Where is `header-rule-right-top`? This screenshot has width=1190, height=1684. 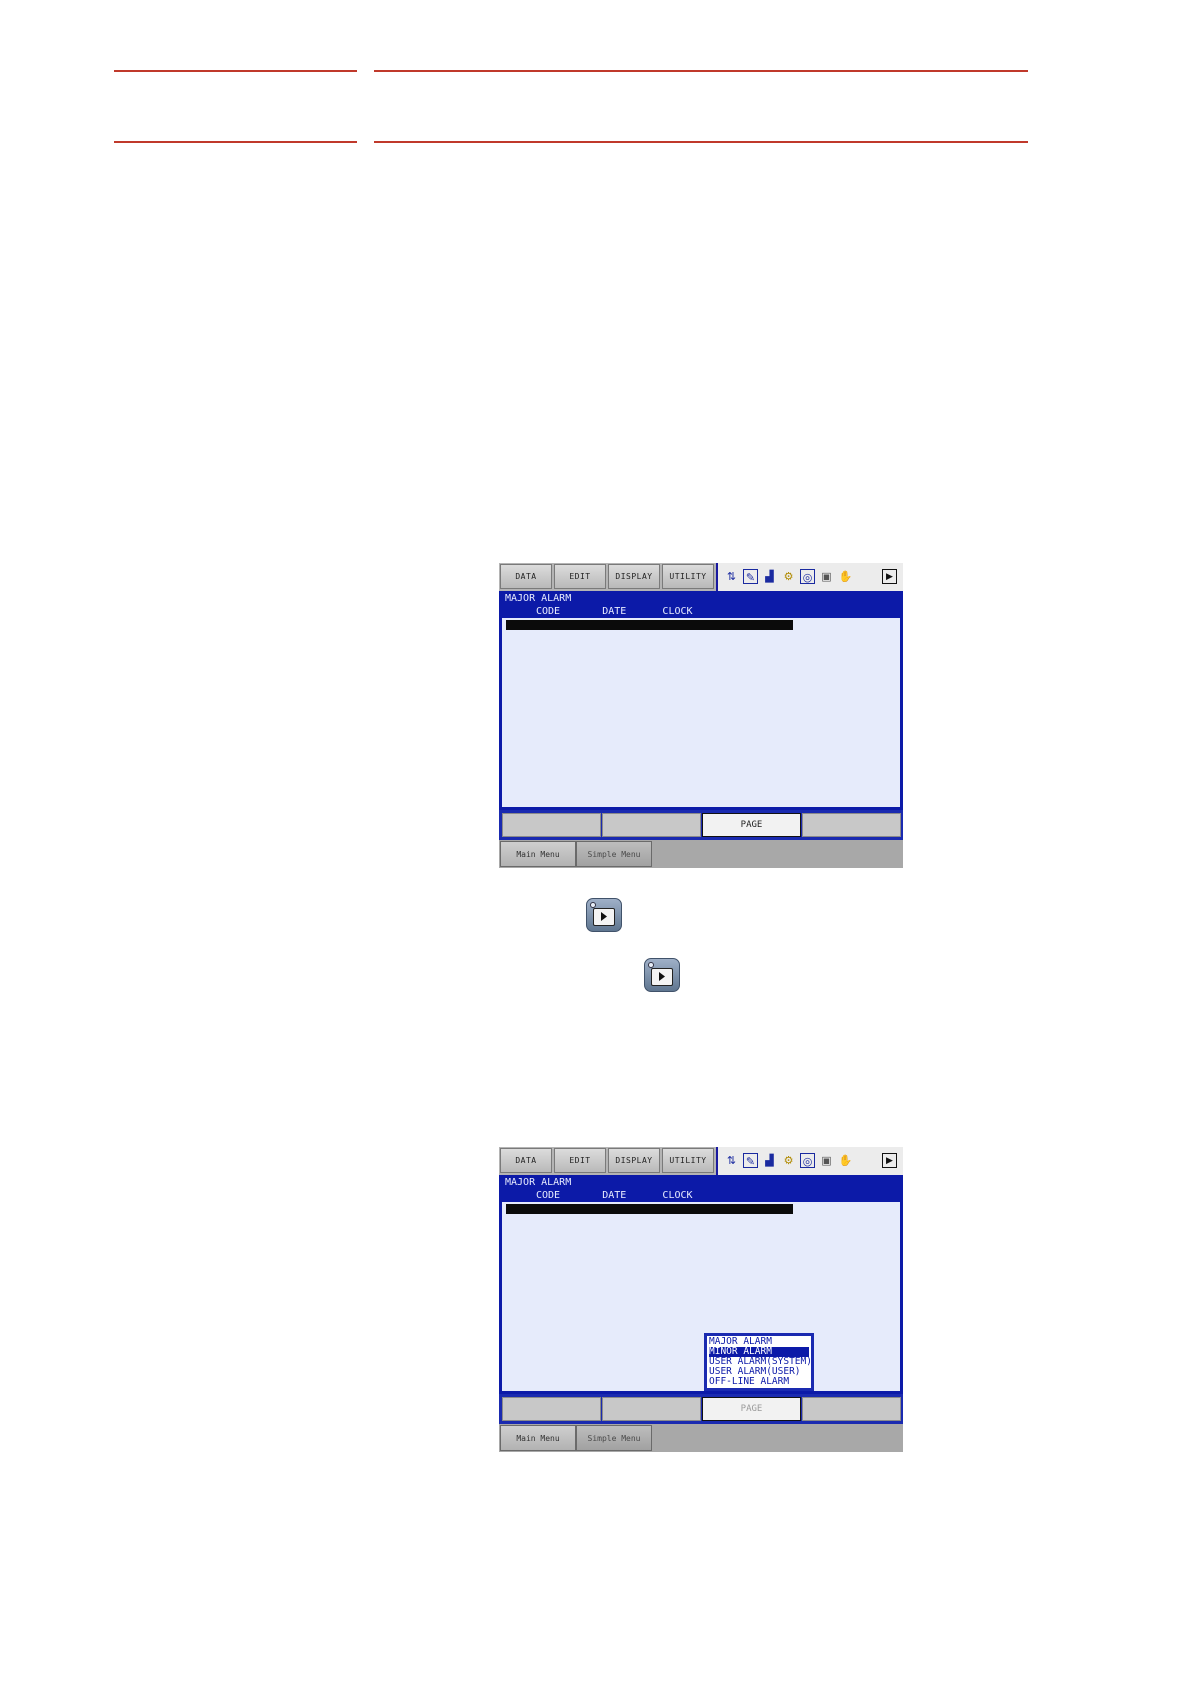
header-rule-right-top is located at coordinates (701, 71).